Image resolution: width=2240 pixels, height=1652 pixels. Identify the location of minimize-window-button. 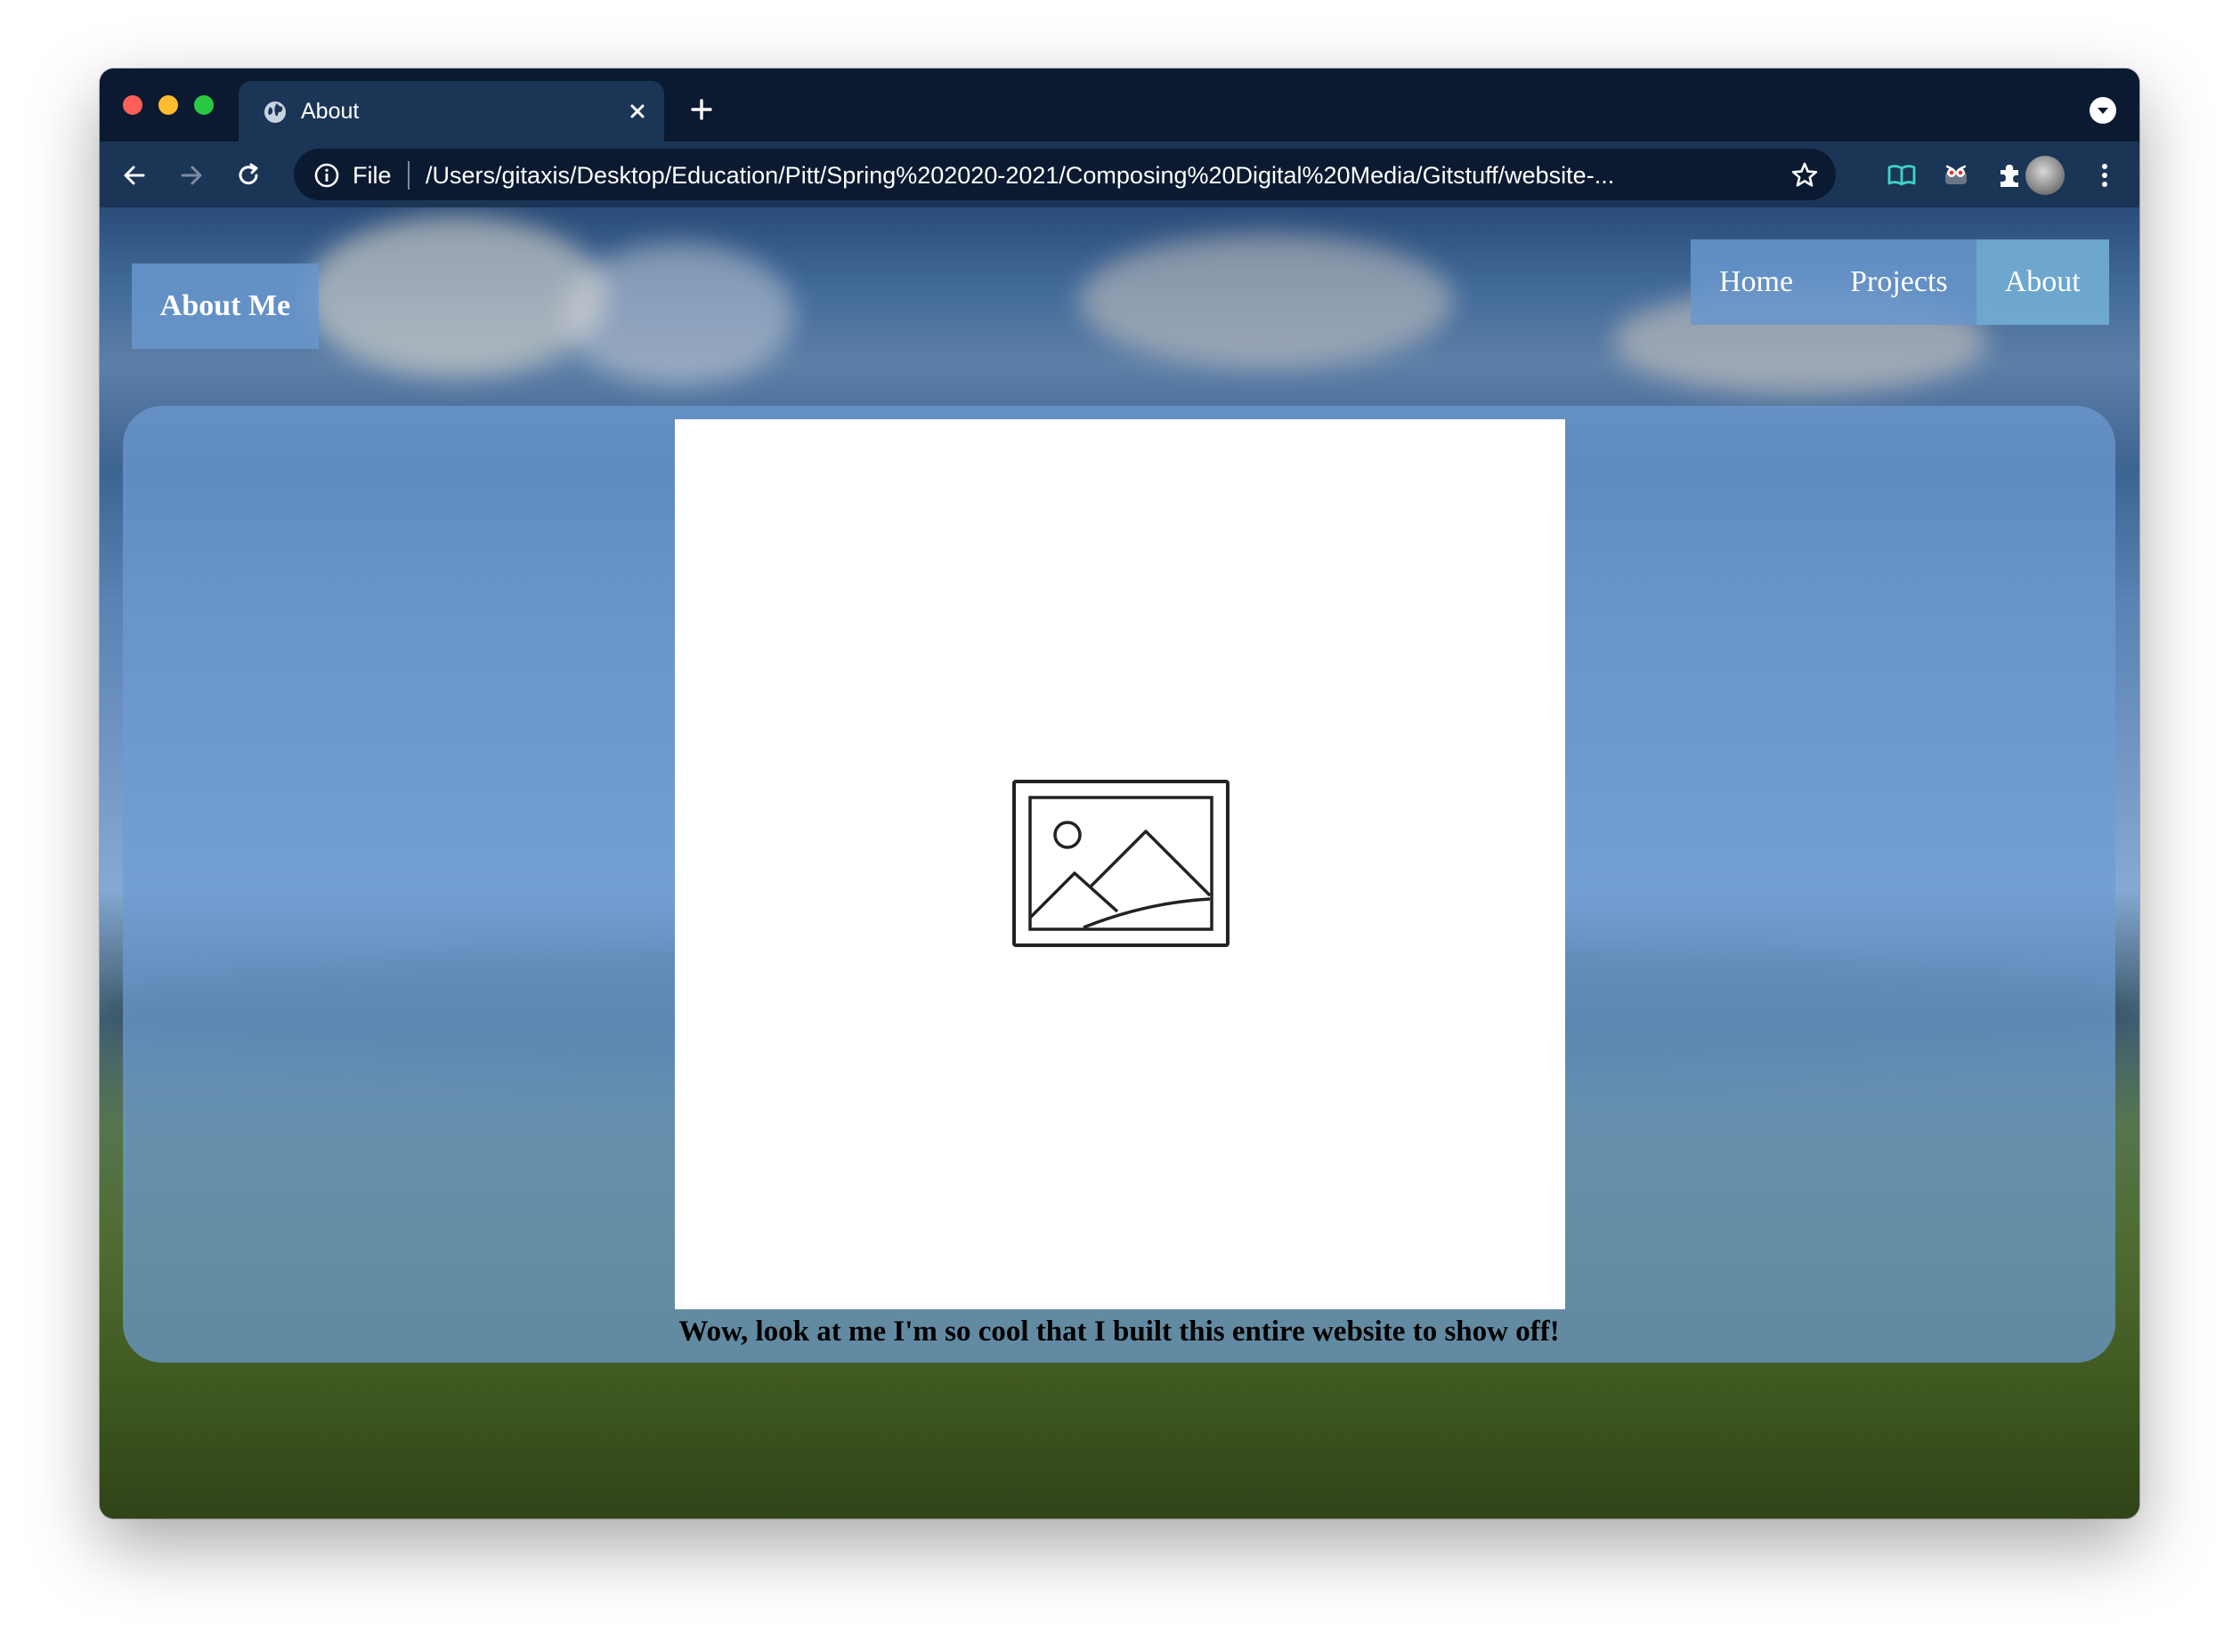
(168, 105).